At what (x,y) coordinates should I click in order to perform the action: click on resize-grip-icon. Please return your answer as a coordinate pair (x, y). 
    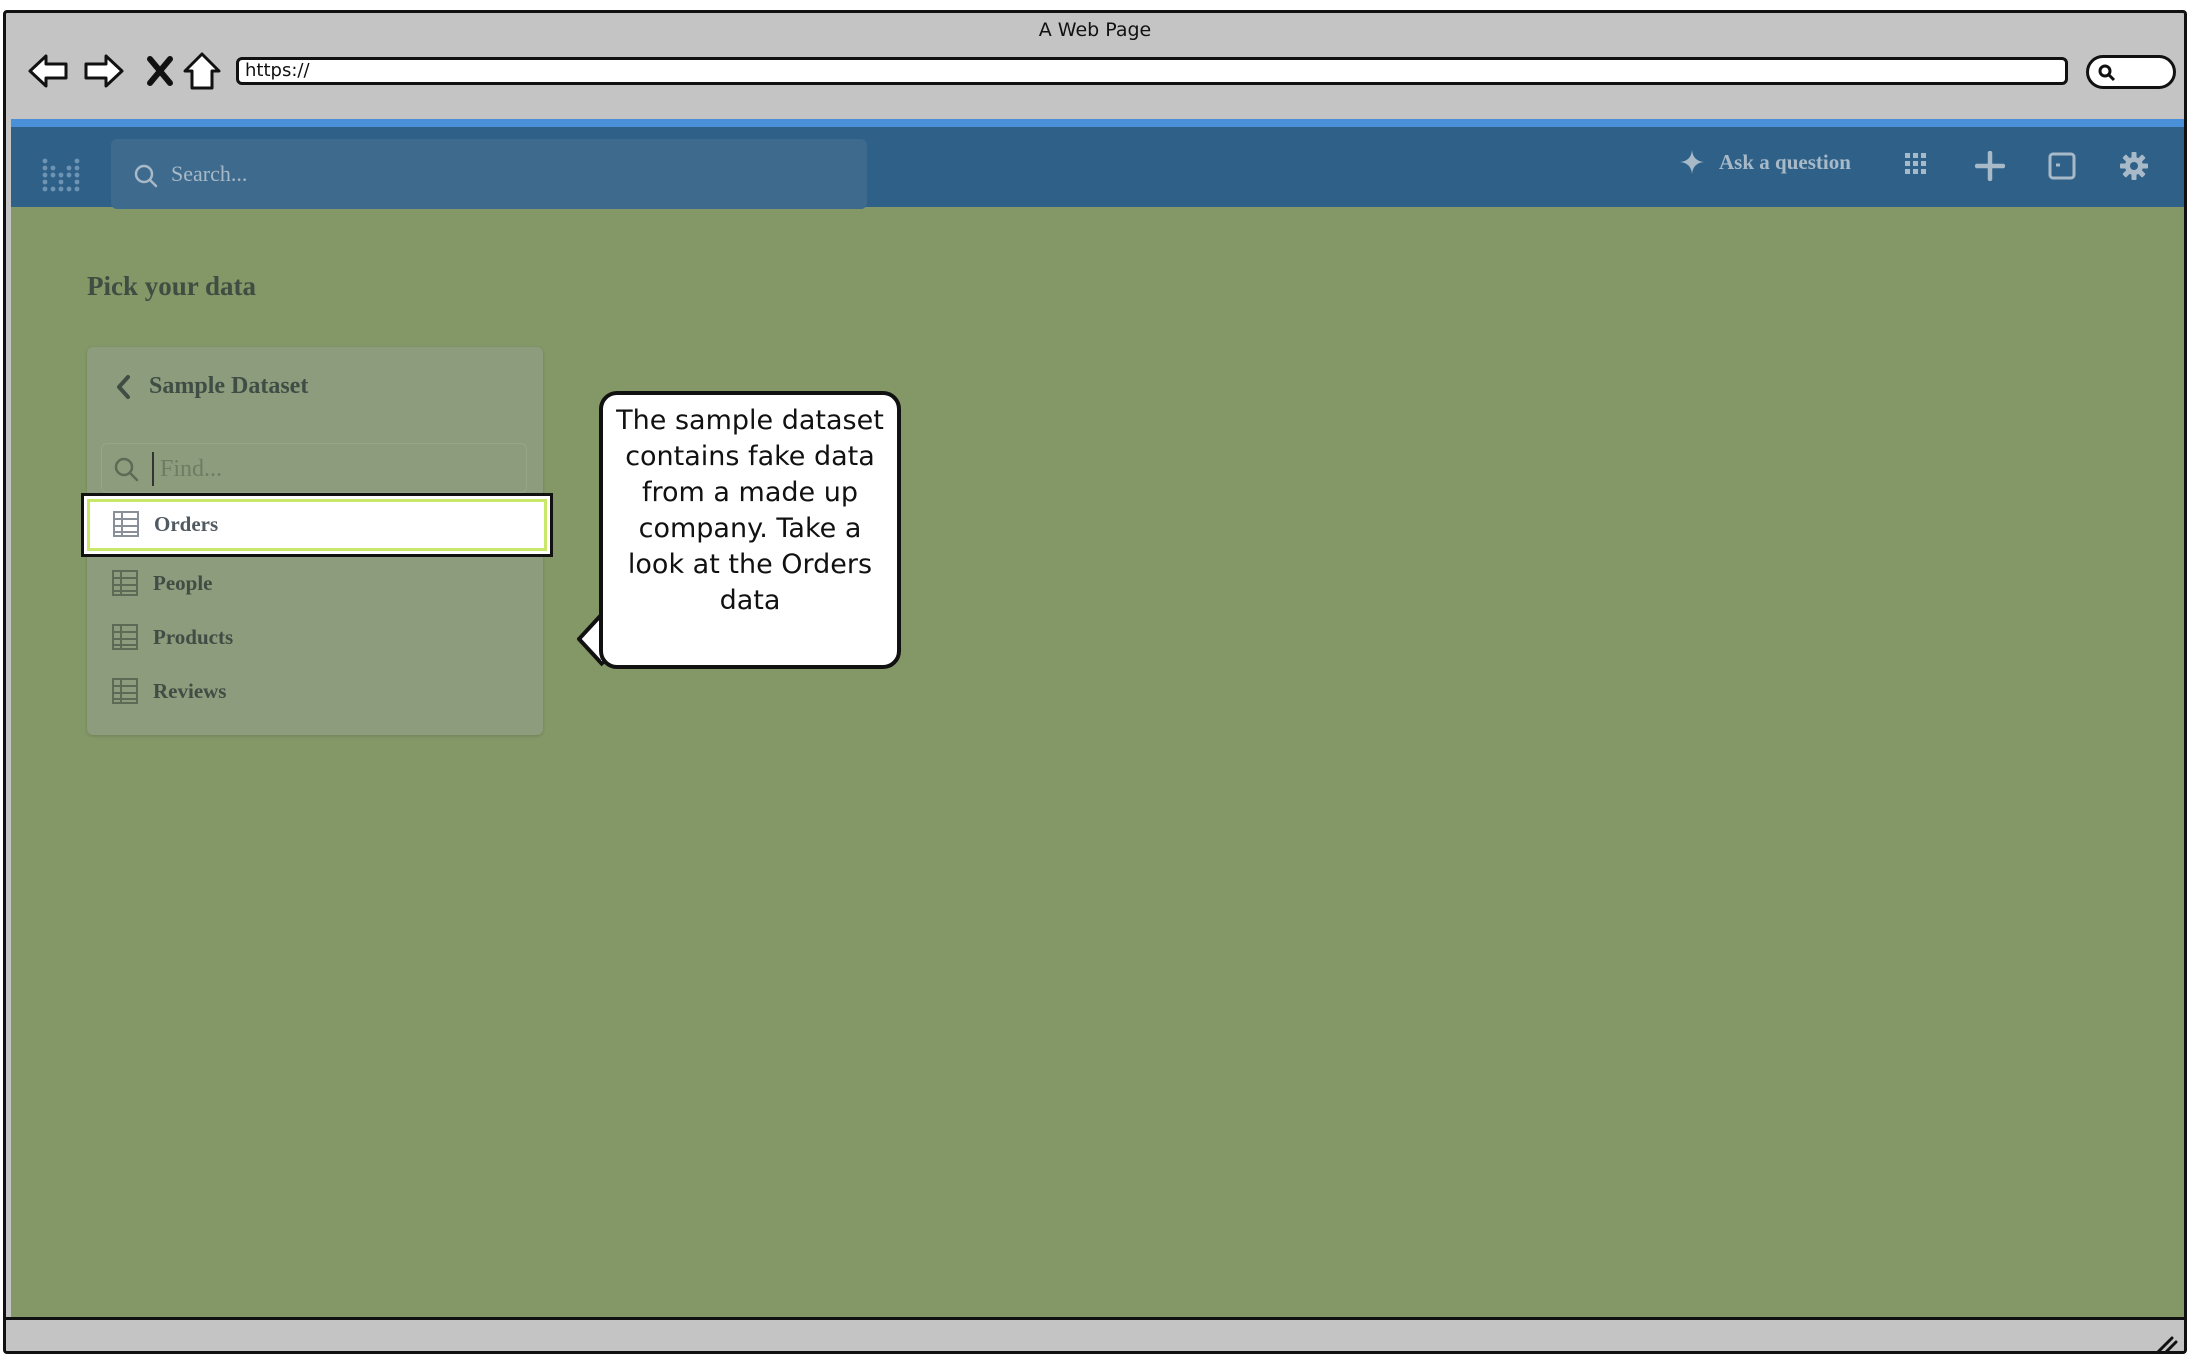
    Looking at the image, I should click on (2166, 1344).